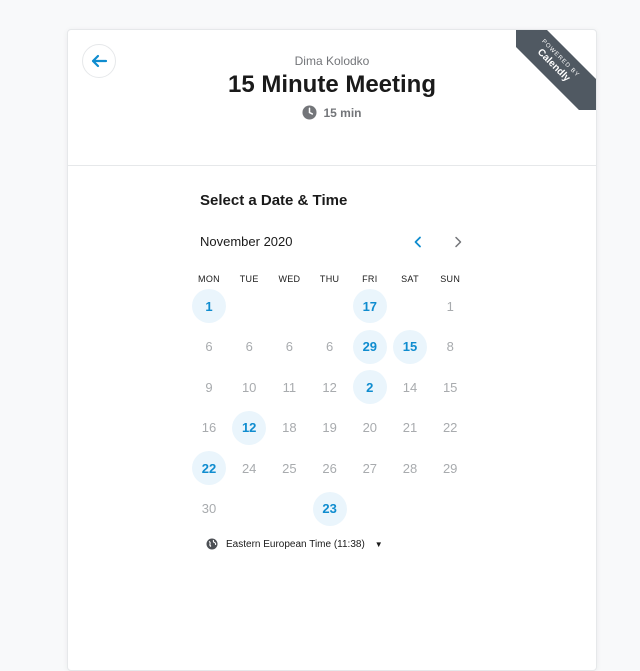 The height and width of the screenshot is (671, 640). I want to click on available-date-button: 29, so click(369, 346).